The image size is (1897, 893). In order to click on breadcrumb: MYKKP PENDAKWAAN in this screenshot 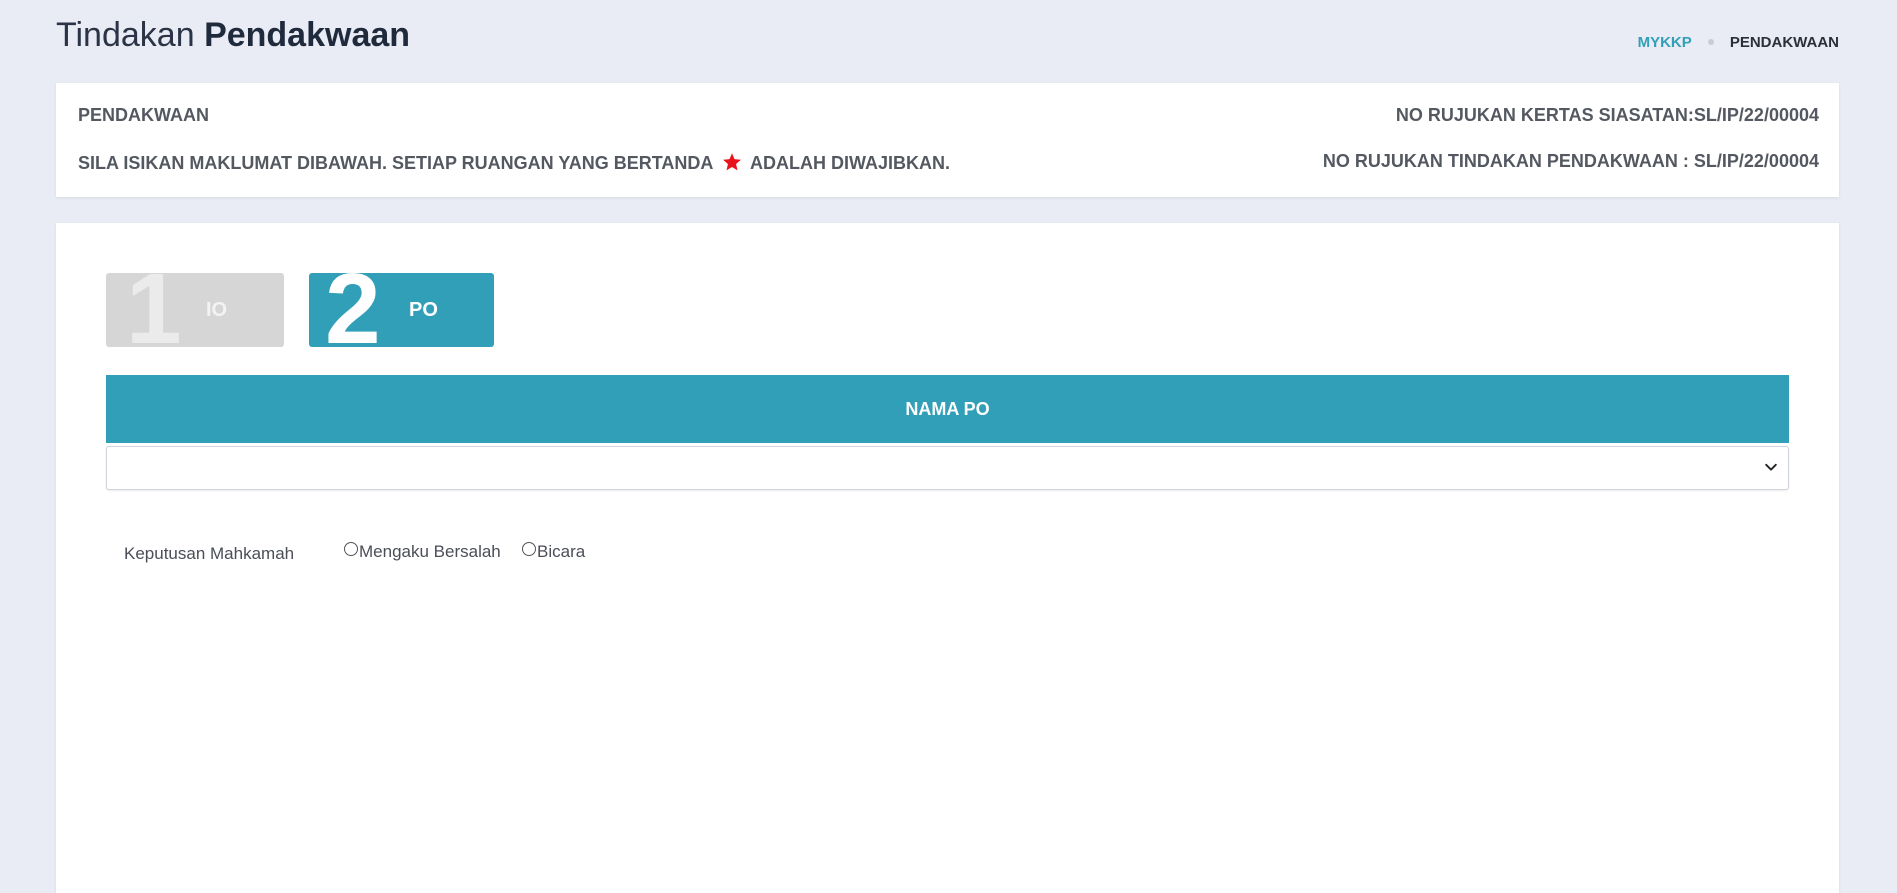, I will do `click(1738, 42)`.